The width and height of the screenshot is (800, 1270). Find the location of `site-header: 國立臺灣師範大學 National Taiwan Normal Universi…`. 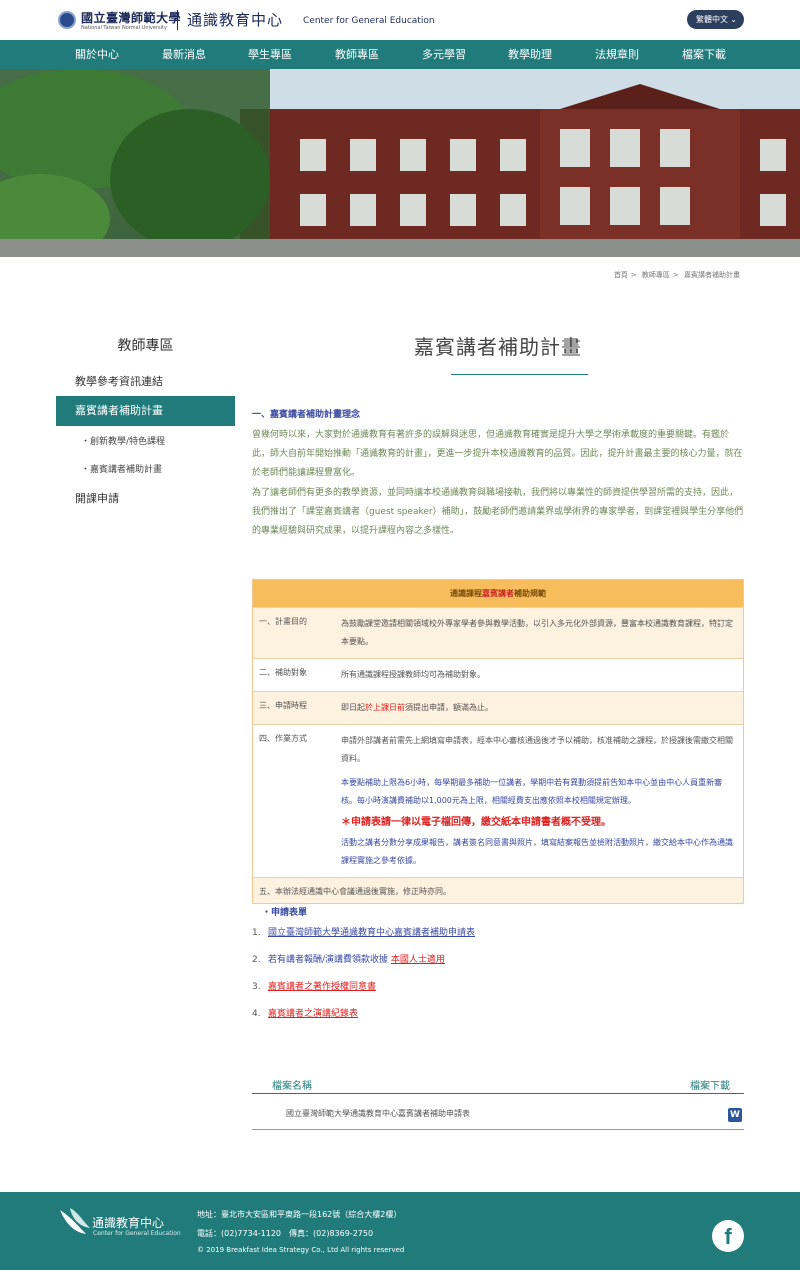

site-header: 國立臺灣師範大學 National Taiwan Normal Universi… is located at coordinates (400, 20).